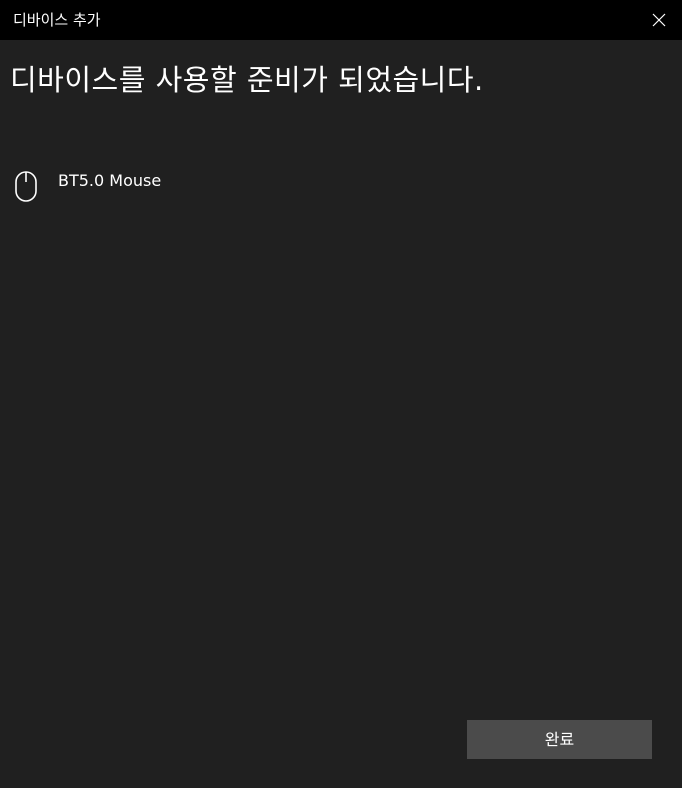 This screenshot has height=788, width=682. Describe the element at coordinates (57, 20) in the screenshot. I see `window-title: 디바이스 추가` at that location.